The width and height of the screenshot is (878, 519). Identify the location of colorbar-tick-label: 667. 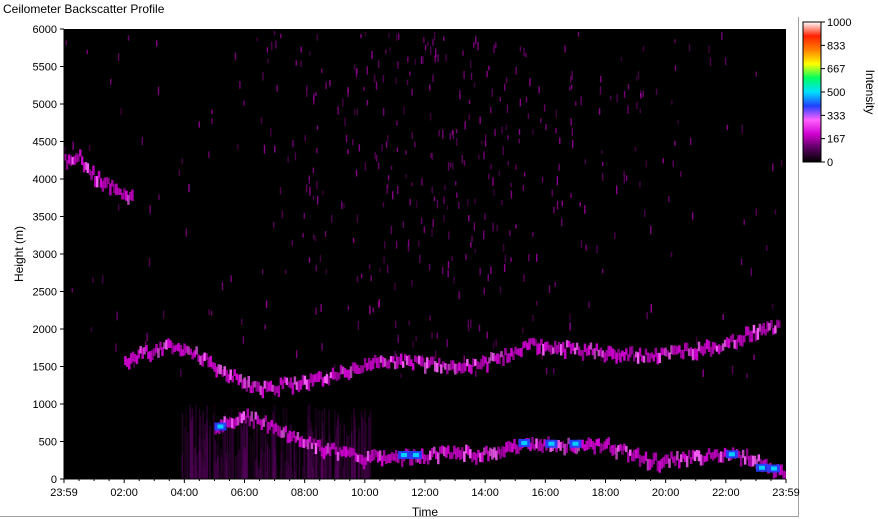
(836, 70).